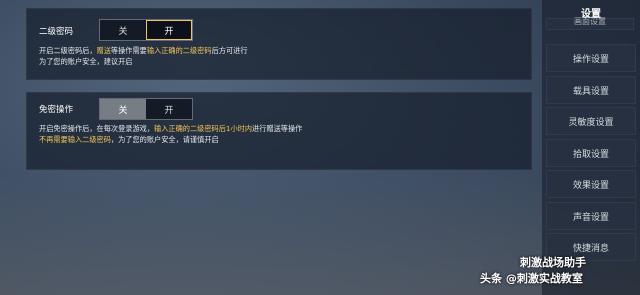 The height and width of the screenshot is (295, 640). What do you see at coordinates (56, 110) in the screenshot?
I see `skip-verification-label: 免密操作` at bounding box center [56, 110].